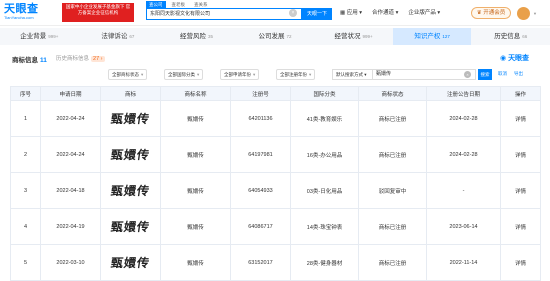  I want to click on tab-label: 知识产权, so click(427, 36).